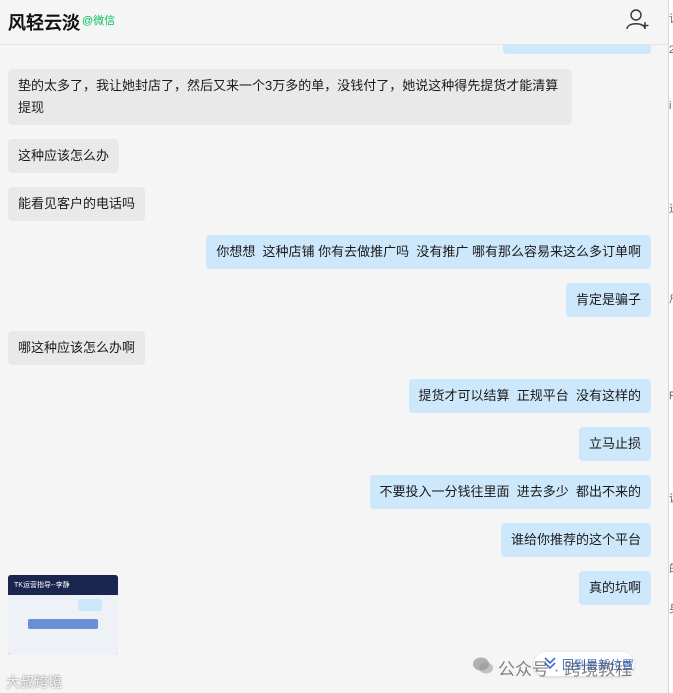 The image size is (673, 693). I want to click on message-bubble: 谁给你推荐的这个平台, so click(575, 540).